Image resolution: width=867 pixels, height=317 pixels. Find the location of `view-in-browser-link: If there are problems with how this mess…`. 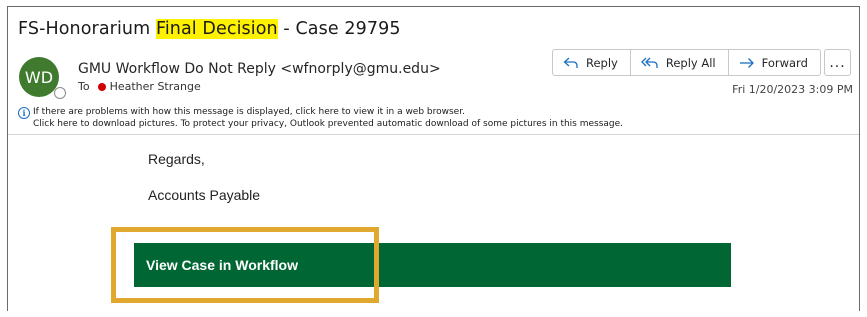

view-in-browser-link: If there are problems with how this mess… is located at coordinates (249, 112).